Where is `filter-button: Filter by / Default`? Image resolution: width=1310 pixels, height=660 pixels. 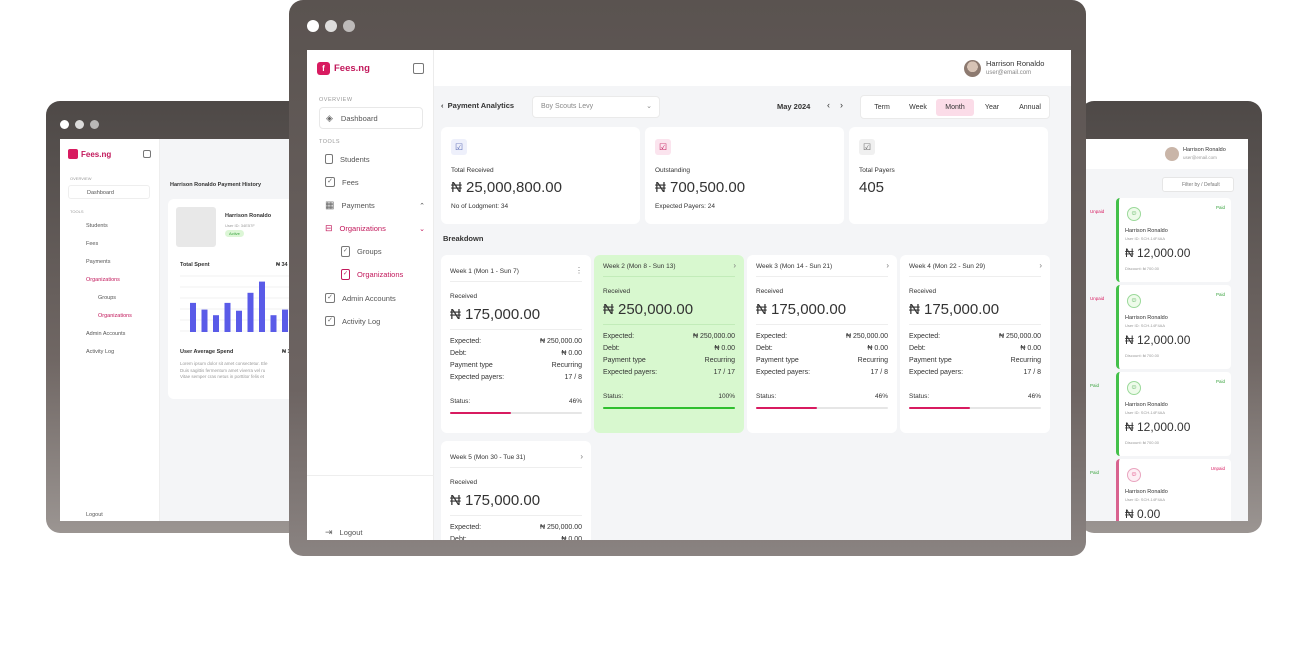
filter-button: Filter by / Default is located at coordinates (1198, 184).